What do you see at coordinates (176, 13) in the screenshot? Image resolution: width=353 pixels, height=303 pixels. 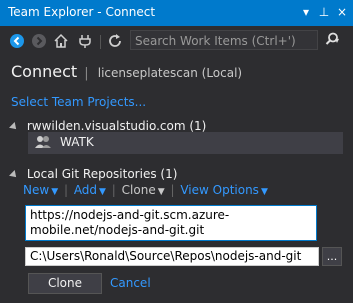 I see `title-bar: Team Explorer - Connect ▾ ⊥ ×` at bounding box center [176, 13].